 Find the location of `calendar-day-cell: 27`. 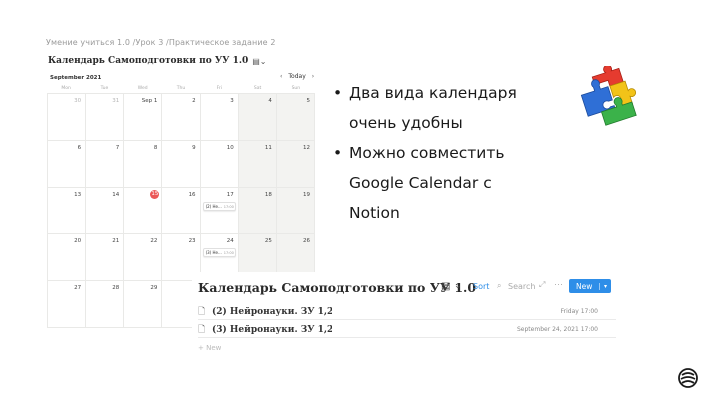

calendar-day-cell: 27 is located at coordinates (67, 304).